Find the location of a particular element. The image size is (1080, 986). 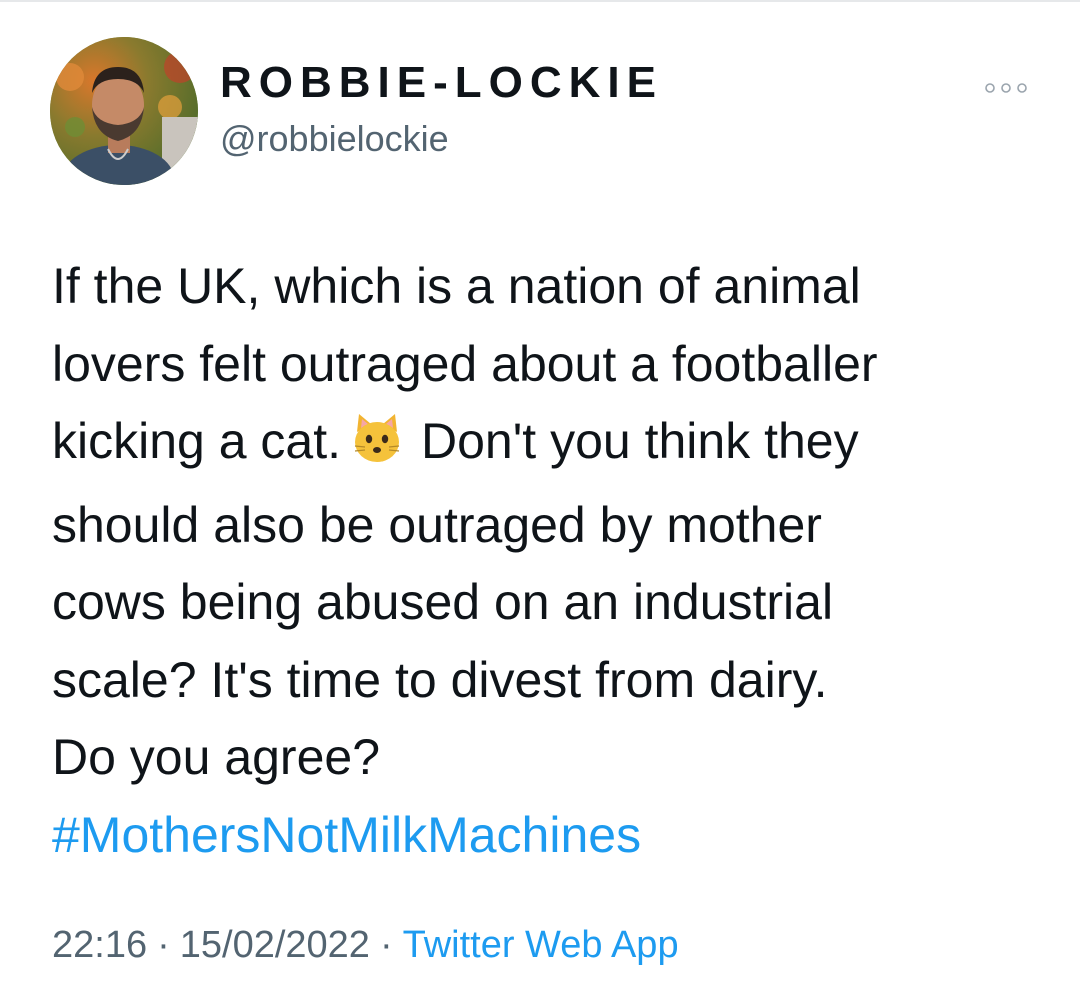

source-link: Twitter Web App is located at coordinates (541, 945).